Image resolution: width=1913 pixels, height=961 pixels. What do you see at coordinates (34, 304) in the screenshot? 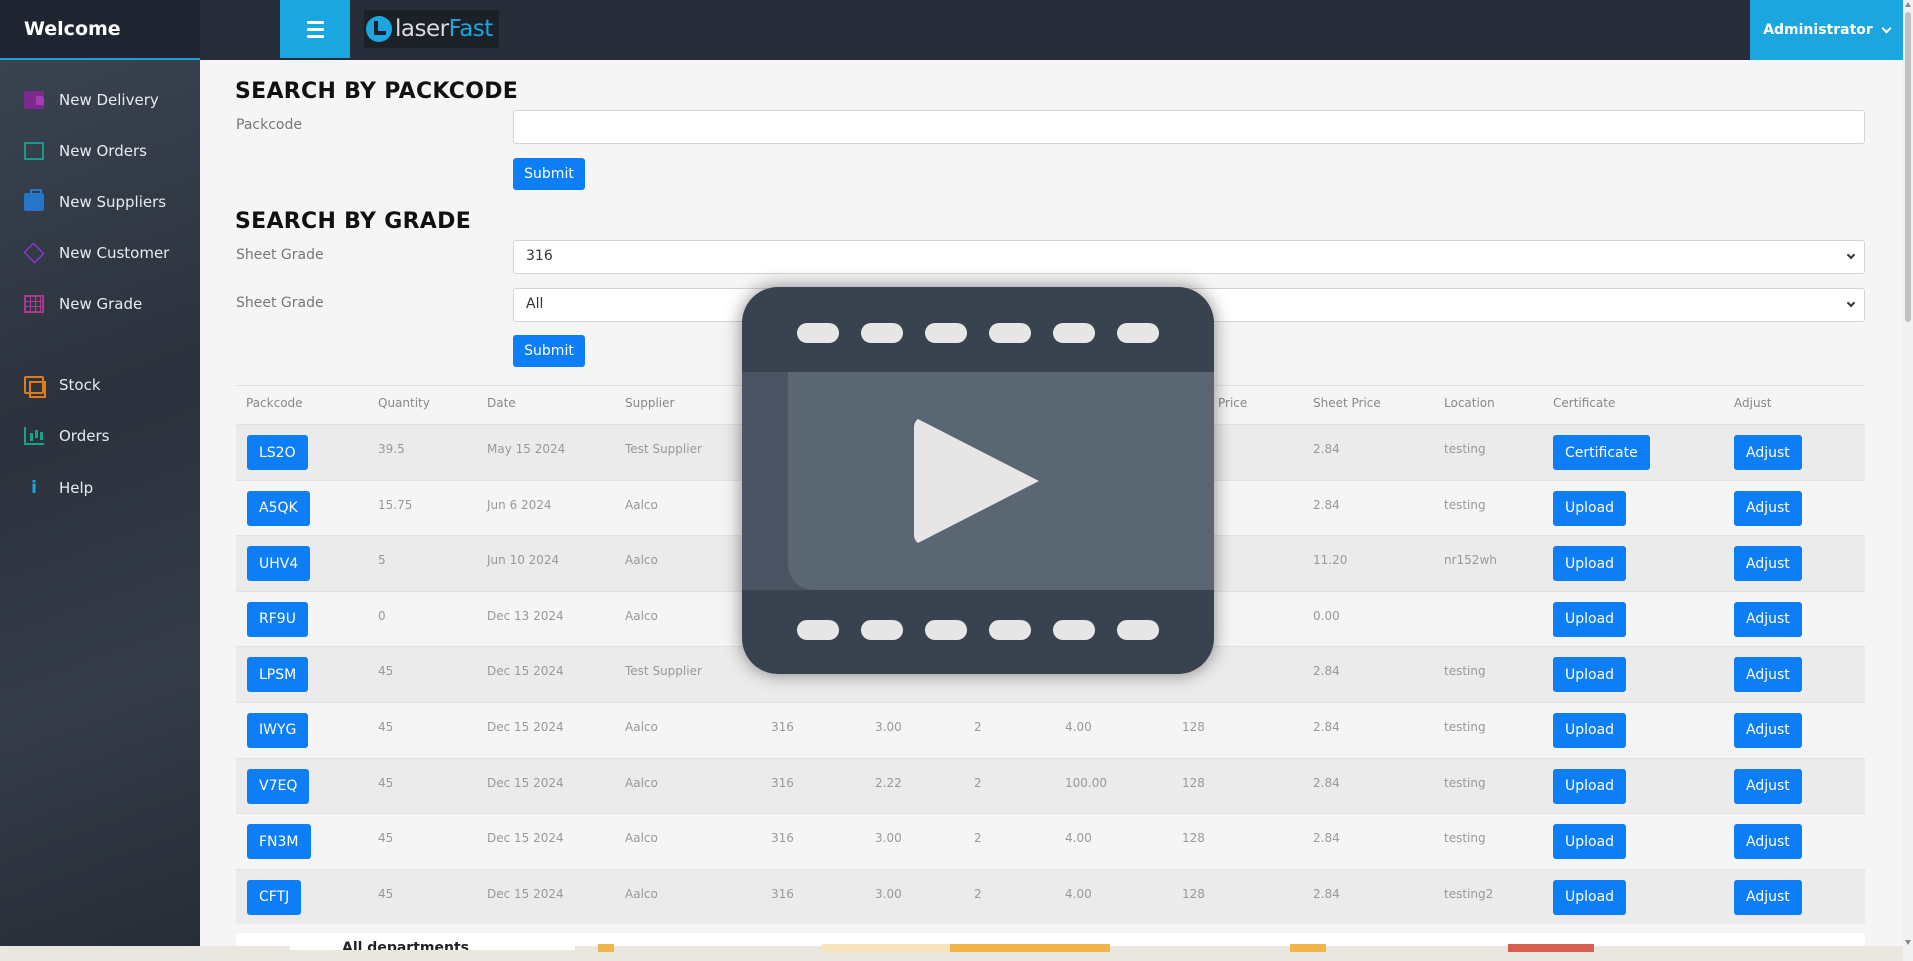
I see `grid-icon` at bounding box center [34, 304].